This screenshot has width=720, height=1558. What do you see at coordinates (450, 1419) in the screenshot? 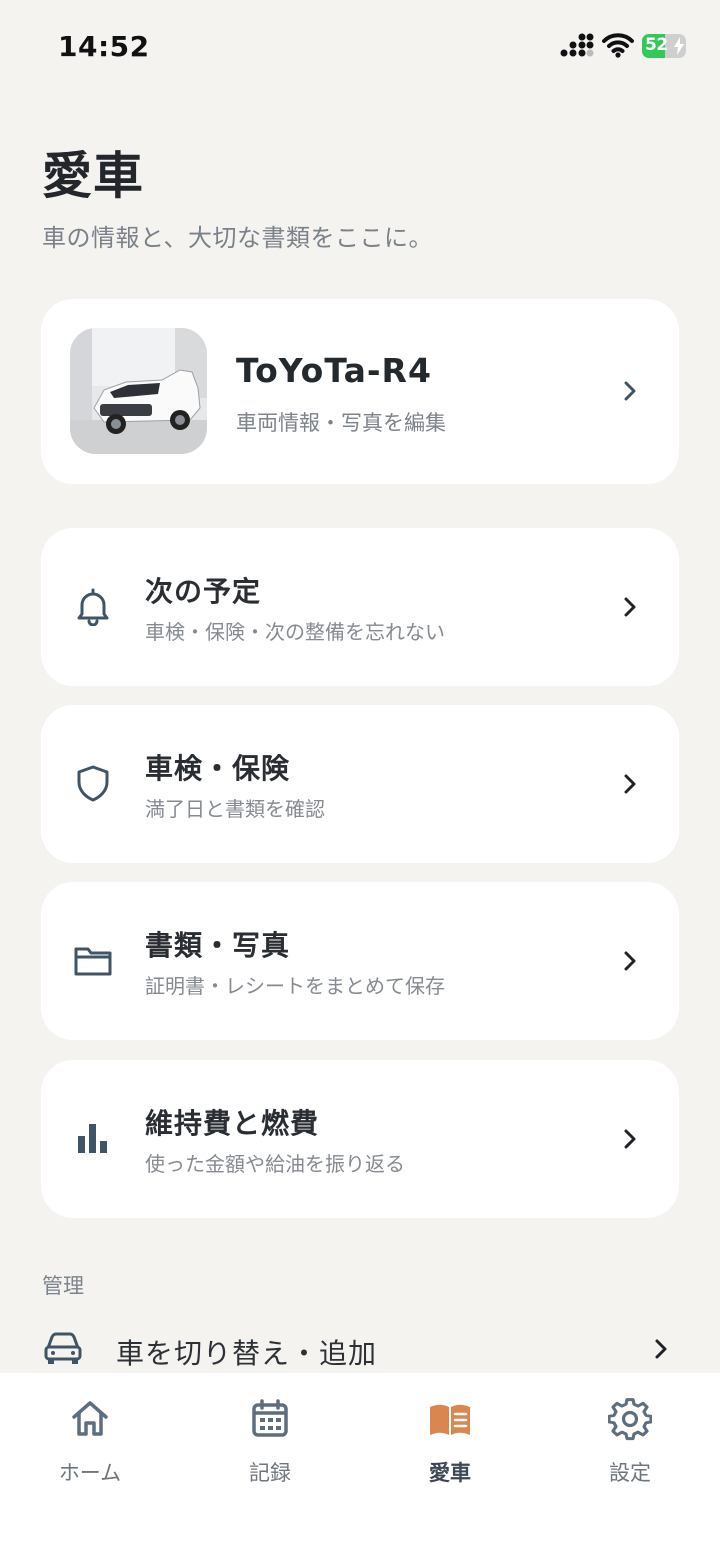
I see `book-icon` at bounding box center [450, 1419].